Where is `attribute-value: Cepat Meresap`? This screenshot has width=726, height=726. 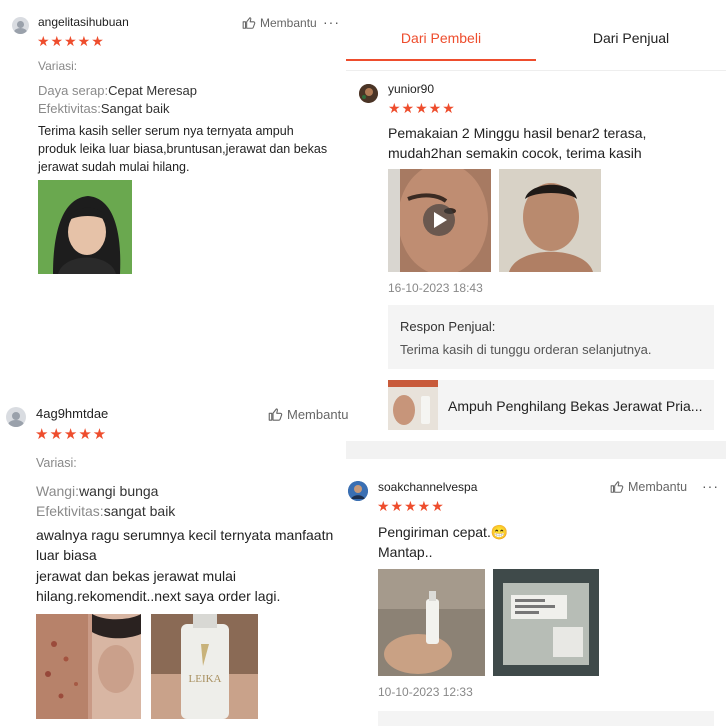
attribute-value: Cepat Meresap is located at coordinates (152, 90).